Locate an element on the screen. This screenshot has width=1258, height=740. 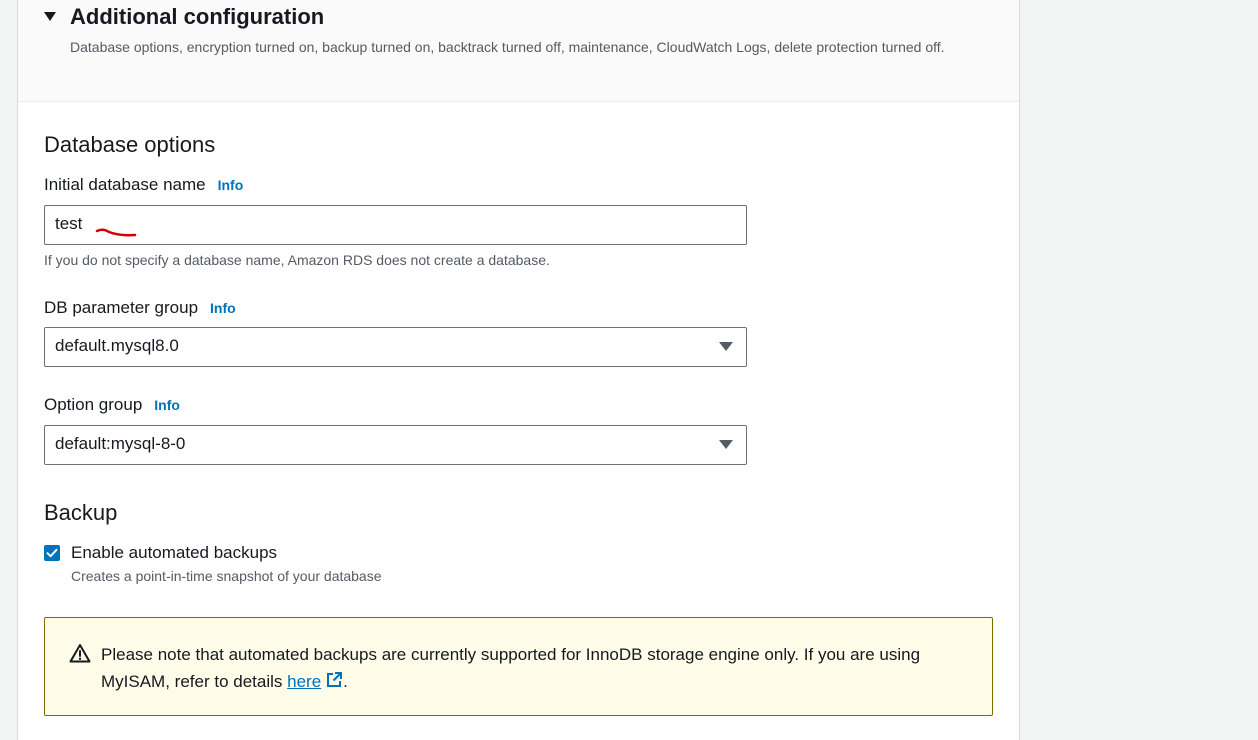
initial-db-name-info-link: Info is located at coordinates (231, 185).